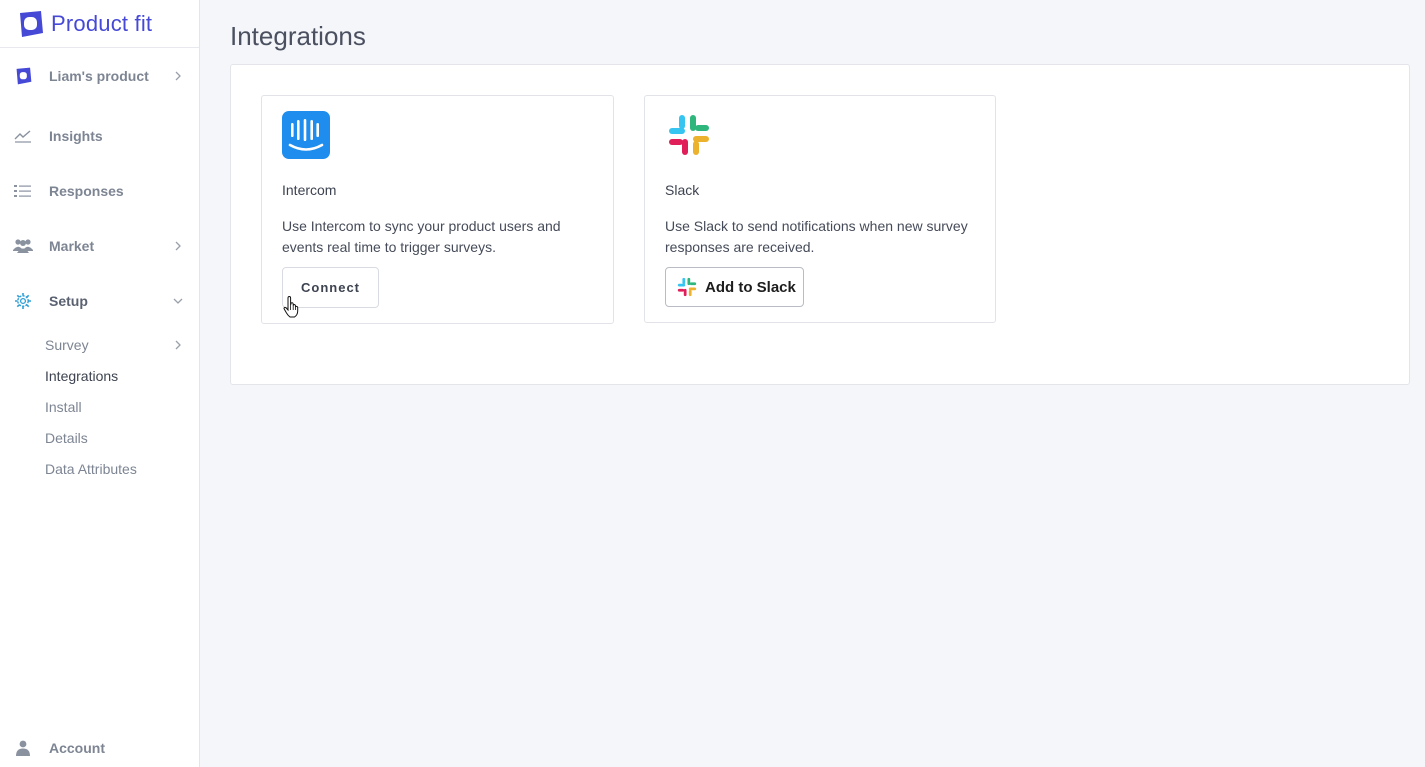 The image size is (1425, 767). What do you see at coordinates (298, 36) in the screenshot?
I see `page-title: Integrations` at bounding box center [298, 36].